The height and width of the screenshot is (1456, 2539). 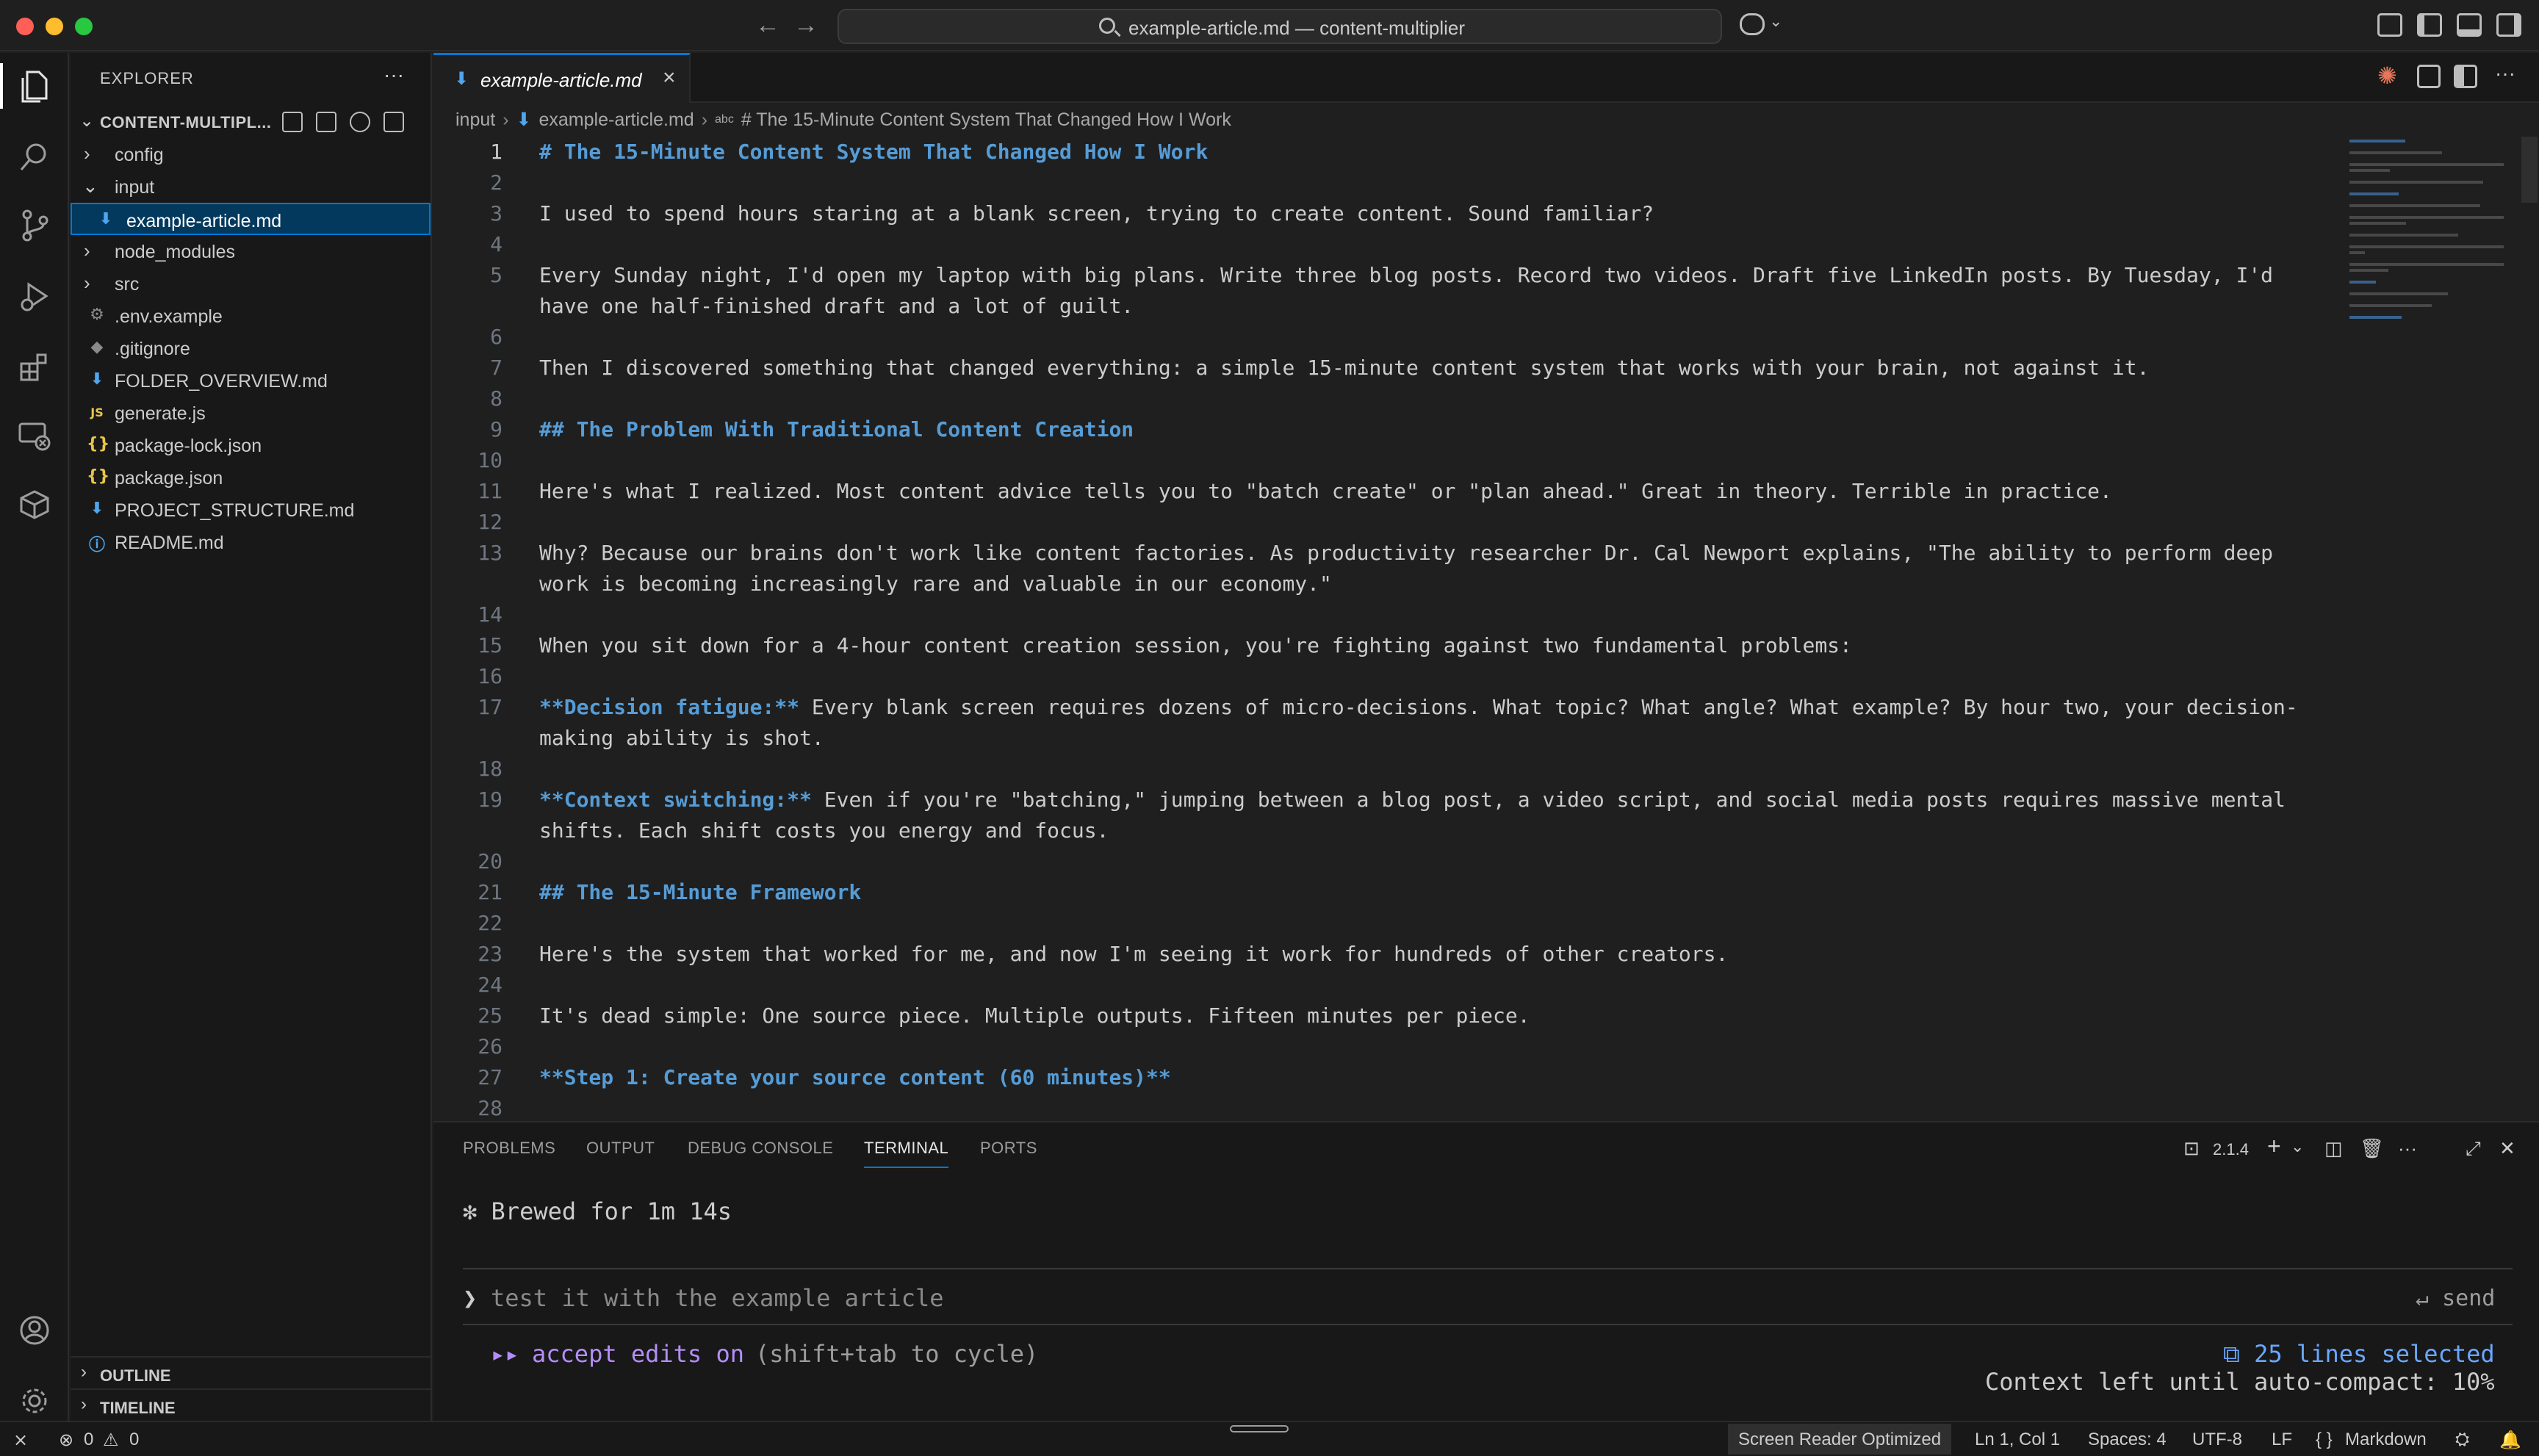 I want to click on tree-file-env-example: ⚙ .env.example, so click(x=251, y=316).